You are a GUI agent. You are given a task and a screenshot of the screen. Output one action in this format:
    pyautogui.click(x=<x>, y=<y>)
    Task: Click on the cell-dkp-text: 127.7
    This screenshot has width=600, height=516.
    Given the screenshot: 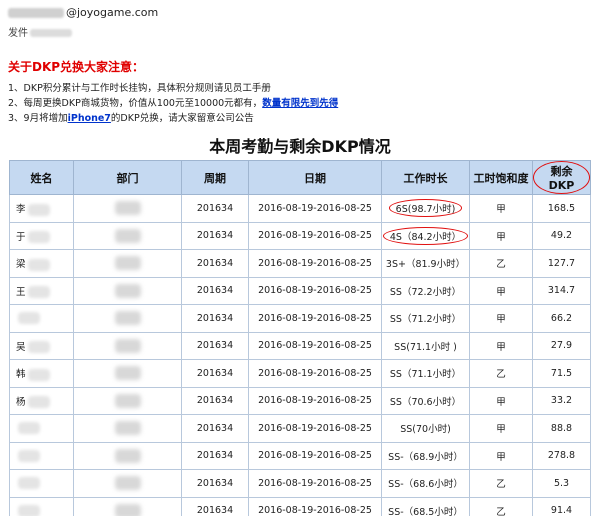 What is the action you would take?
    pyautogui.click(x=561, y=263)
    